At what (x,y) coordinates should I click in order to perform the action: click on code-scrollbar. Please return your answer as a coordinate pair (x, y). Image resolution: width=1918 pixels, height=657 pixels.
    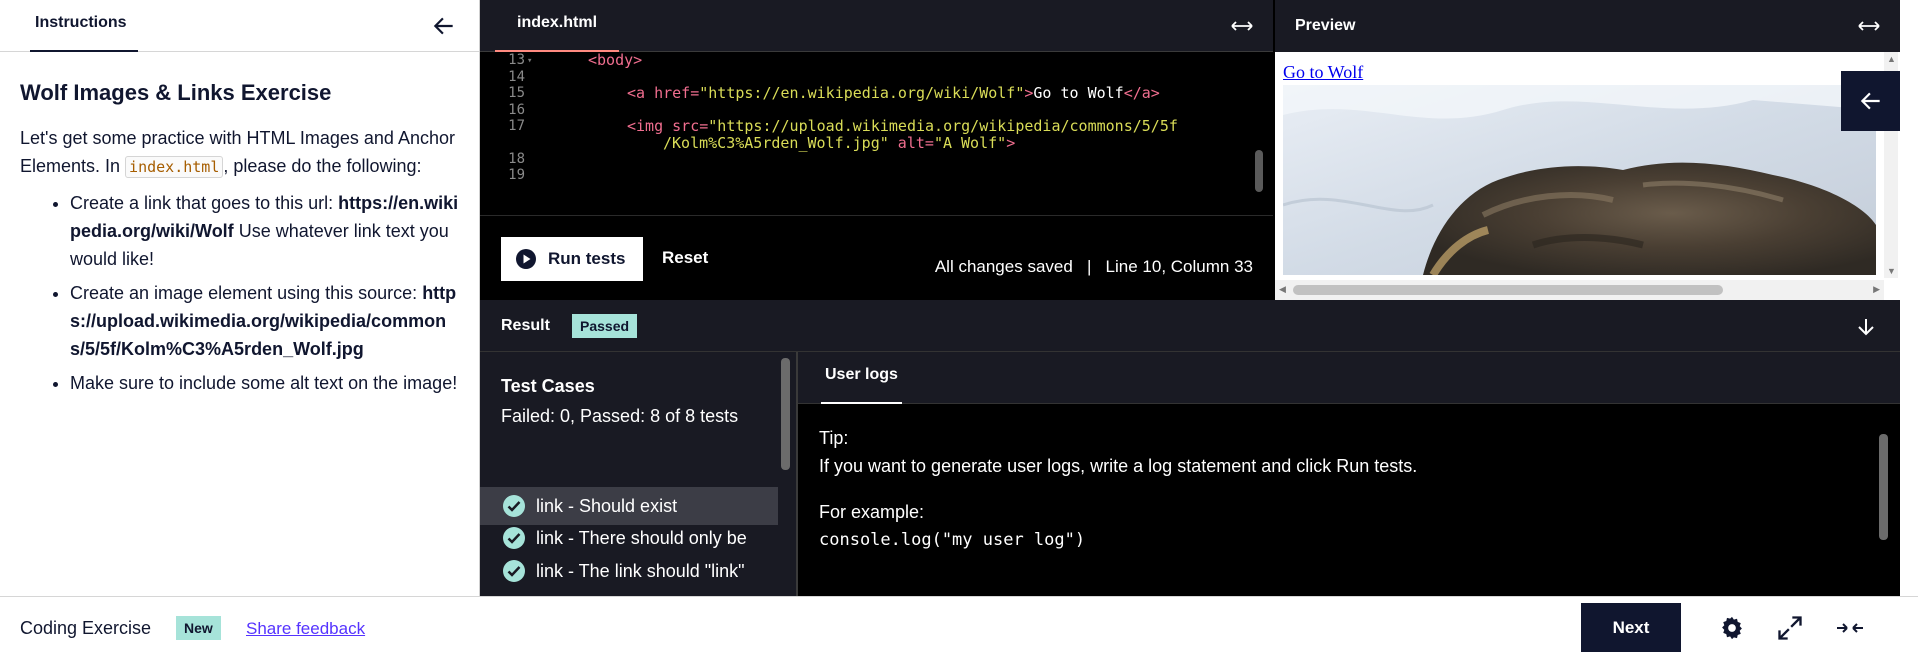
    Looking at the image, I should click on (1259, 171).